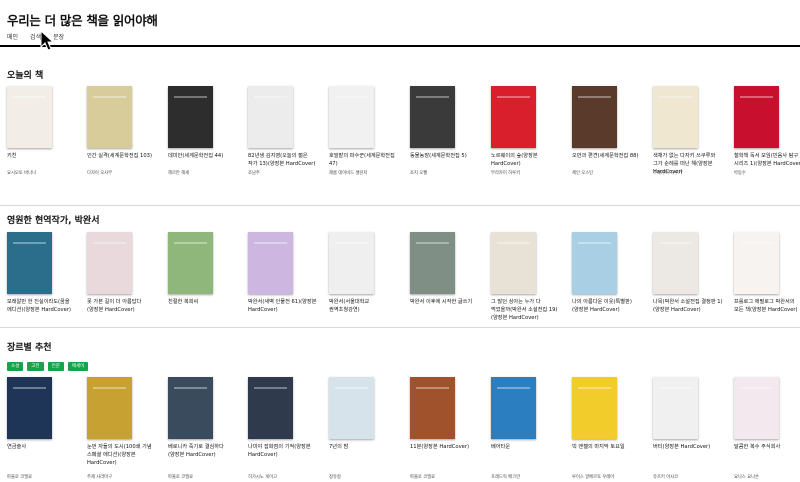 This screenshot has height=482, width=800. I want to click on book-title: 데미안(세계문학전집 44), so click(196, 156).